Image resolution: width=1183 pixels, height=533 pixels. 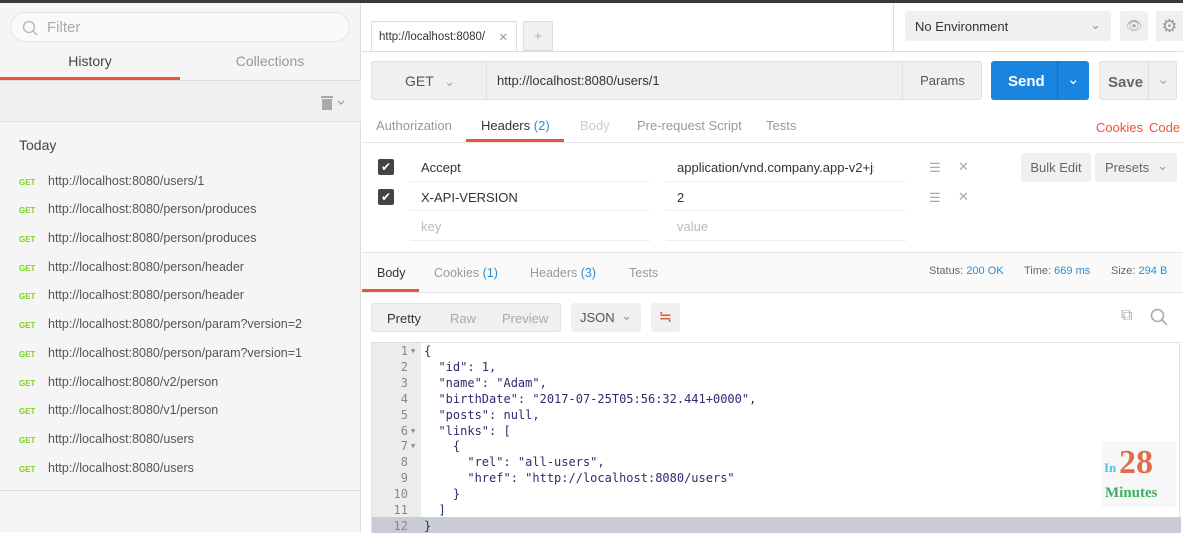 What do you see at coordinates (515, 125) in the screenshot?
I see `tab-headers: Headers (2)` at bounding box center [515, 125].